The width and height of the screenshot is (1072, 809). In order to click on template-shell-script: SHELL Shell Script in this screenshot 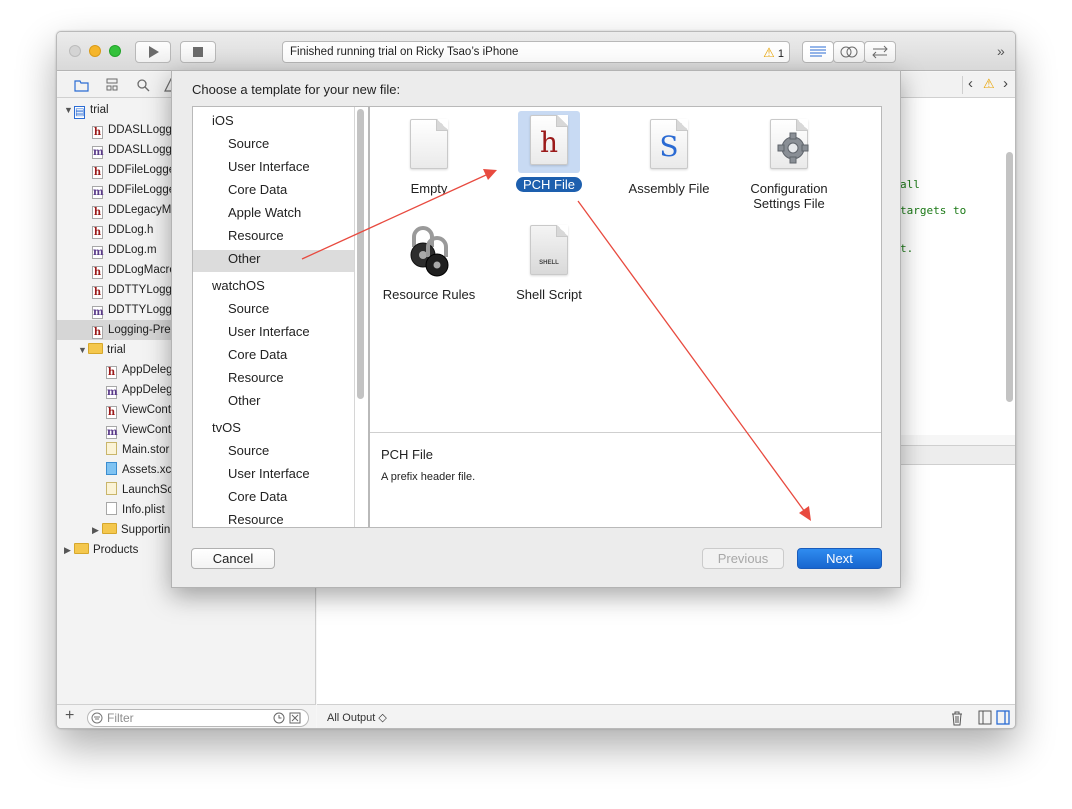, I will do `click(549, 261)`.